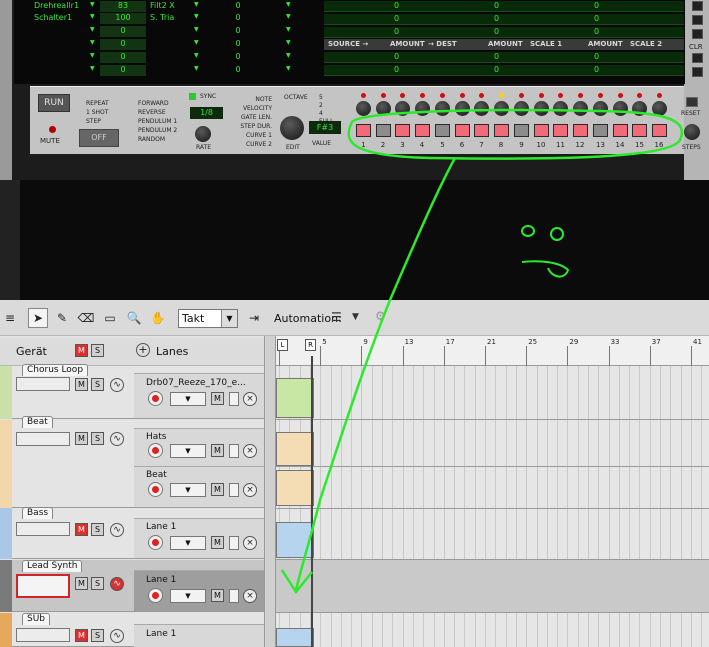 This screenshot has width=709, height=647. What do you see at coordinates (292, 128) in the screenshot?
I see `edit-knob` at bounding box center [292, 128].